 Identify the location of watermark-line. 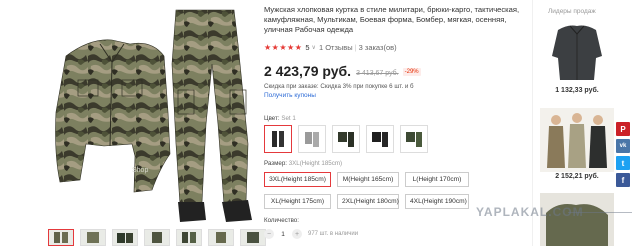
(600, 212).